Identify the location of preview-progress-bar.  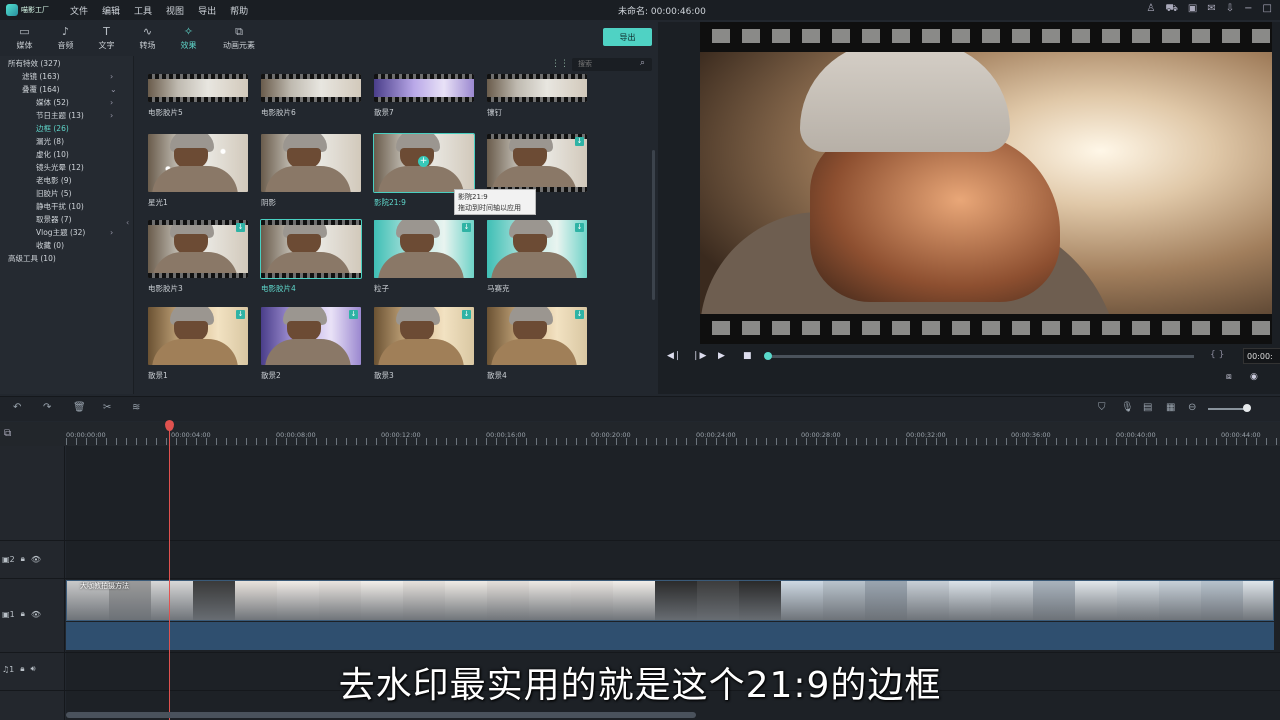
(981, 356).